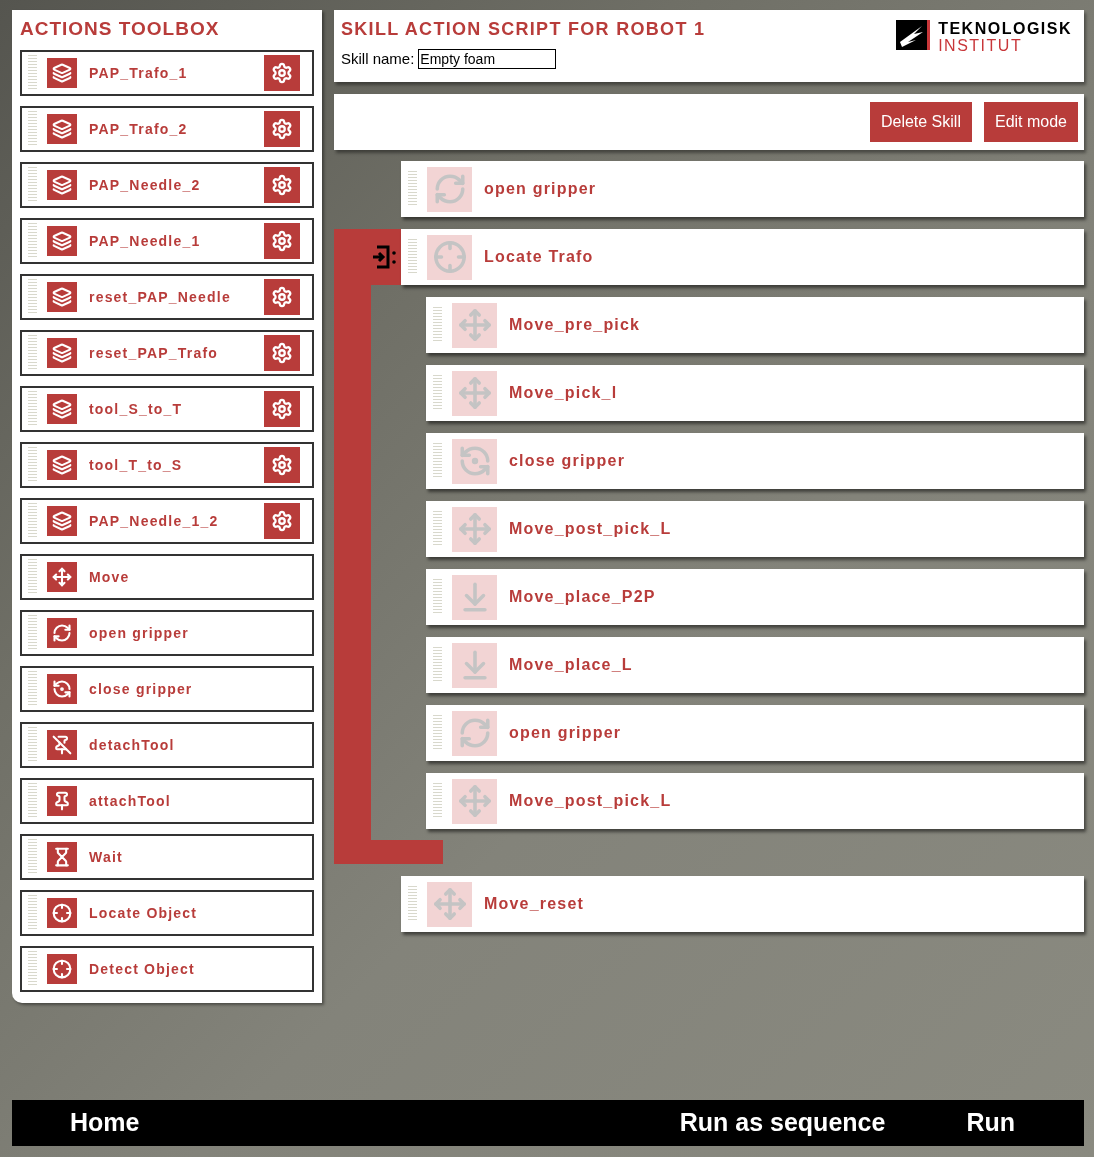  Describe the element at coordinates (167, 913) in the screenshot. I see `toolbox-action: Locate Object` at that location.